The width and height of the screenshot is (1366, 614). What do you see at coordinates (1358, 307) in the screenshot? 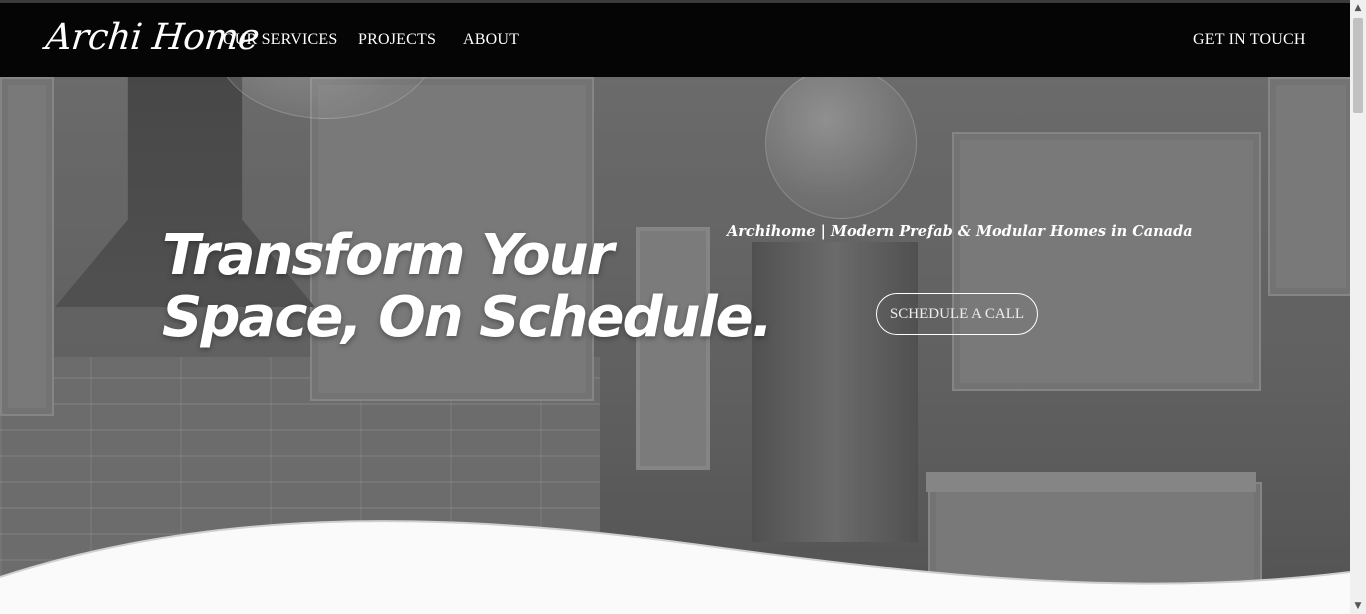
I see `vertical-scrollbar: ▲ ▼` at bounding box center [1358, 307].